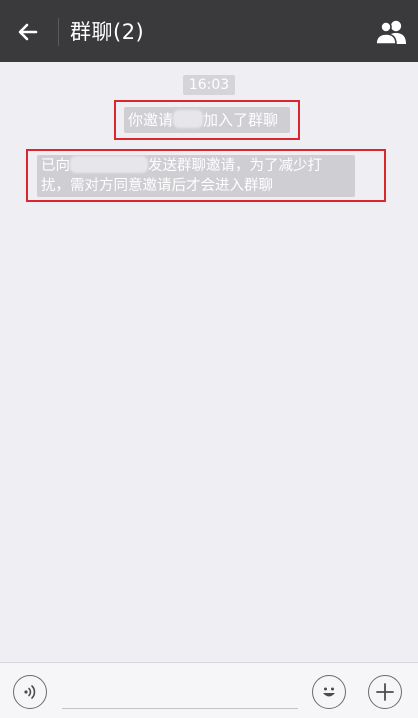  What do you see at coordinates (58, 32) in the screenshot?
I see `header-divider` at bounding box center [58, 32].